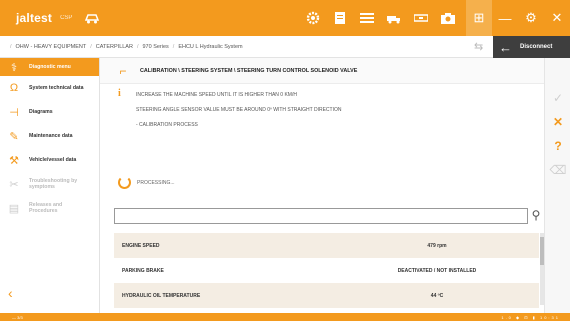 This screenshot has height=321, width=570. I want to click on parameter-name: PARKING BRAKE, so click(143, 270).